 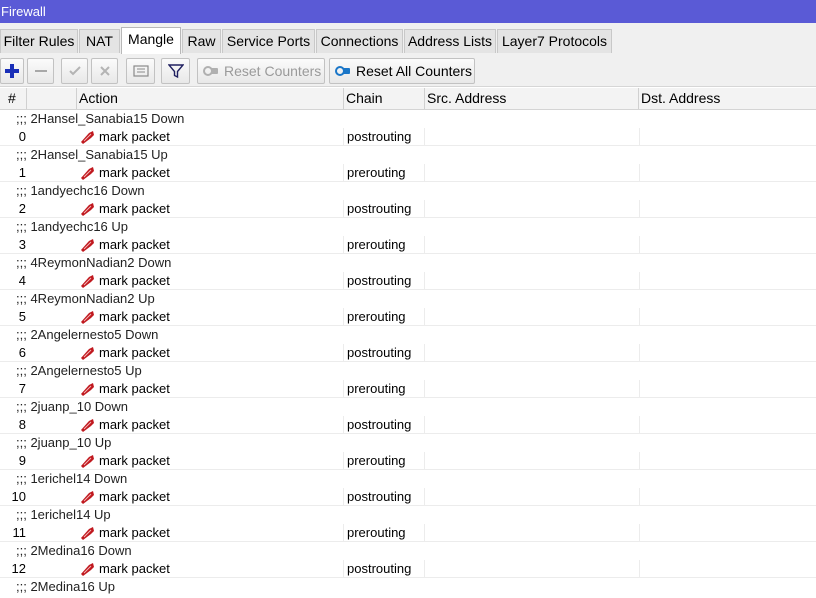 What do you see at coordinates (408, 425) in the screenshot?
I see `table-row: 8 mark packet postrouting` at bounding box center [408, 425].